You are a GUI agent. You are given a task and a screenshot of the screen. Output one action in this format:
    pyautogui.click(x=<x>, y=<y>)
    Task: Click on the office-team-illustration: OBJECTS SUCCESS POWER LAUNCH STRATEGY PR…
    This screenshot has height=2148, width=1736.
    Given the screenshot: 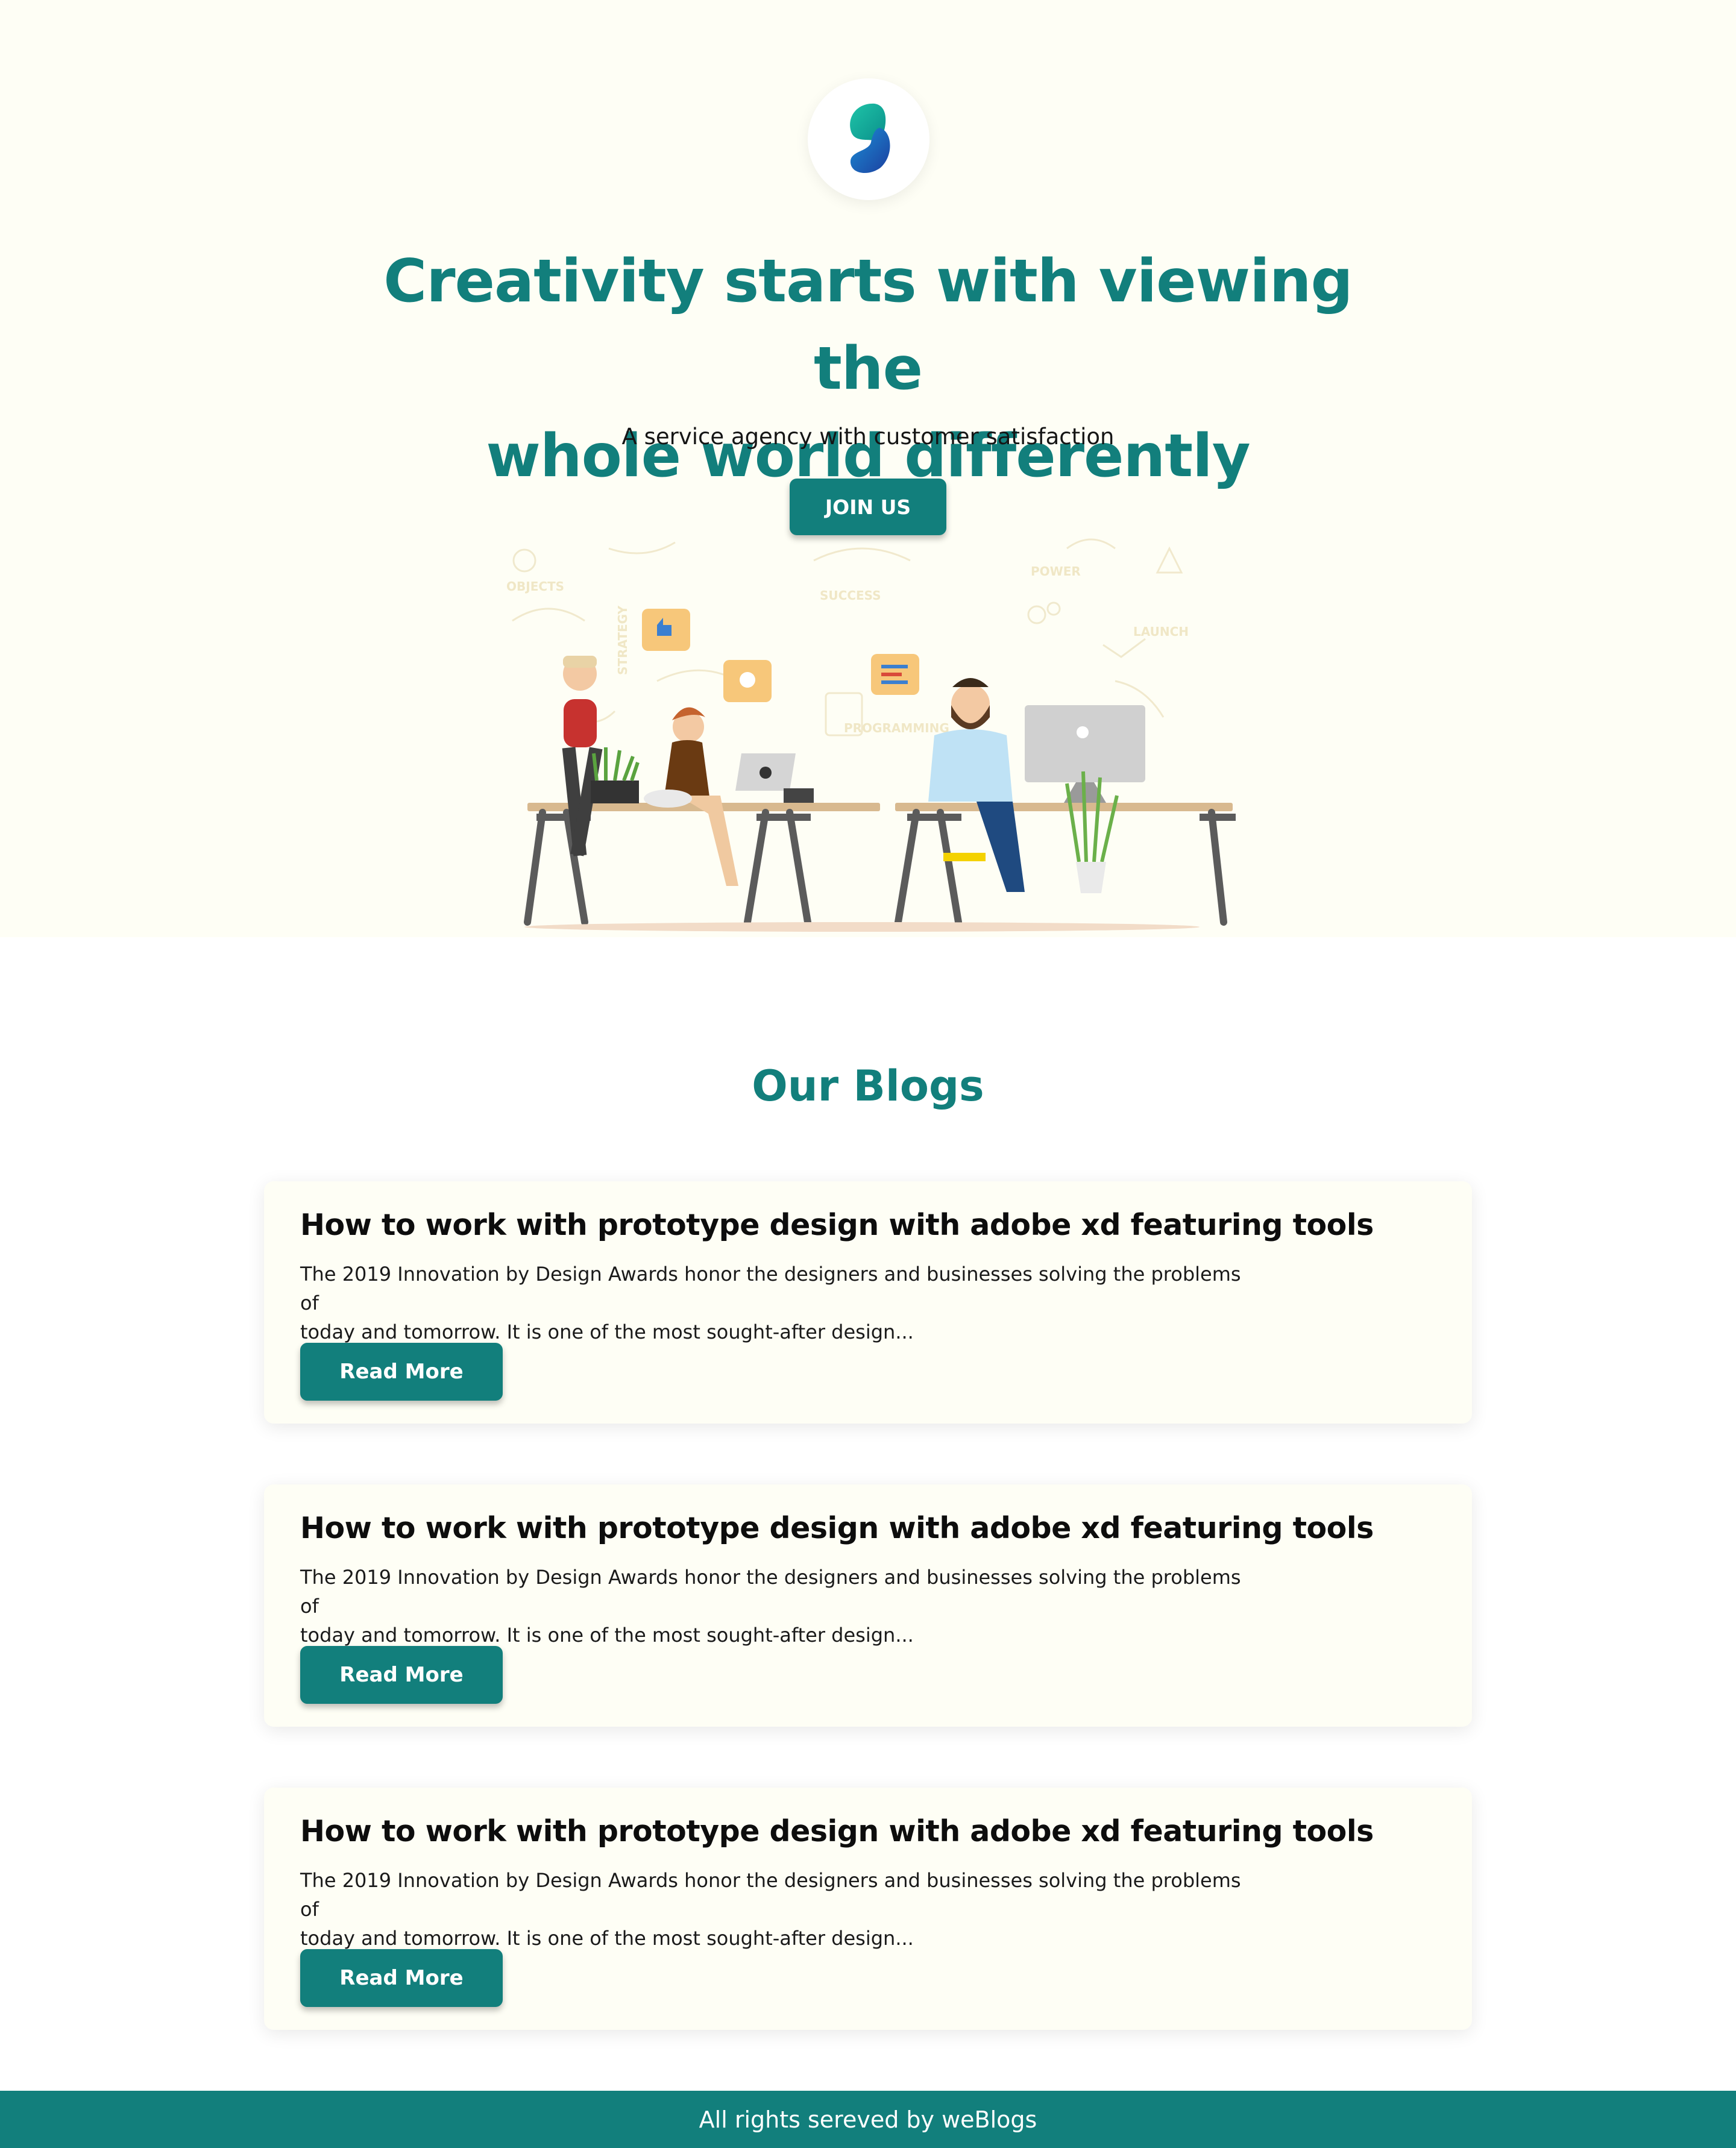 What is the action you would take?
    pyautogui.click(x=871, y=735)
    